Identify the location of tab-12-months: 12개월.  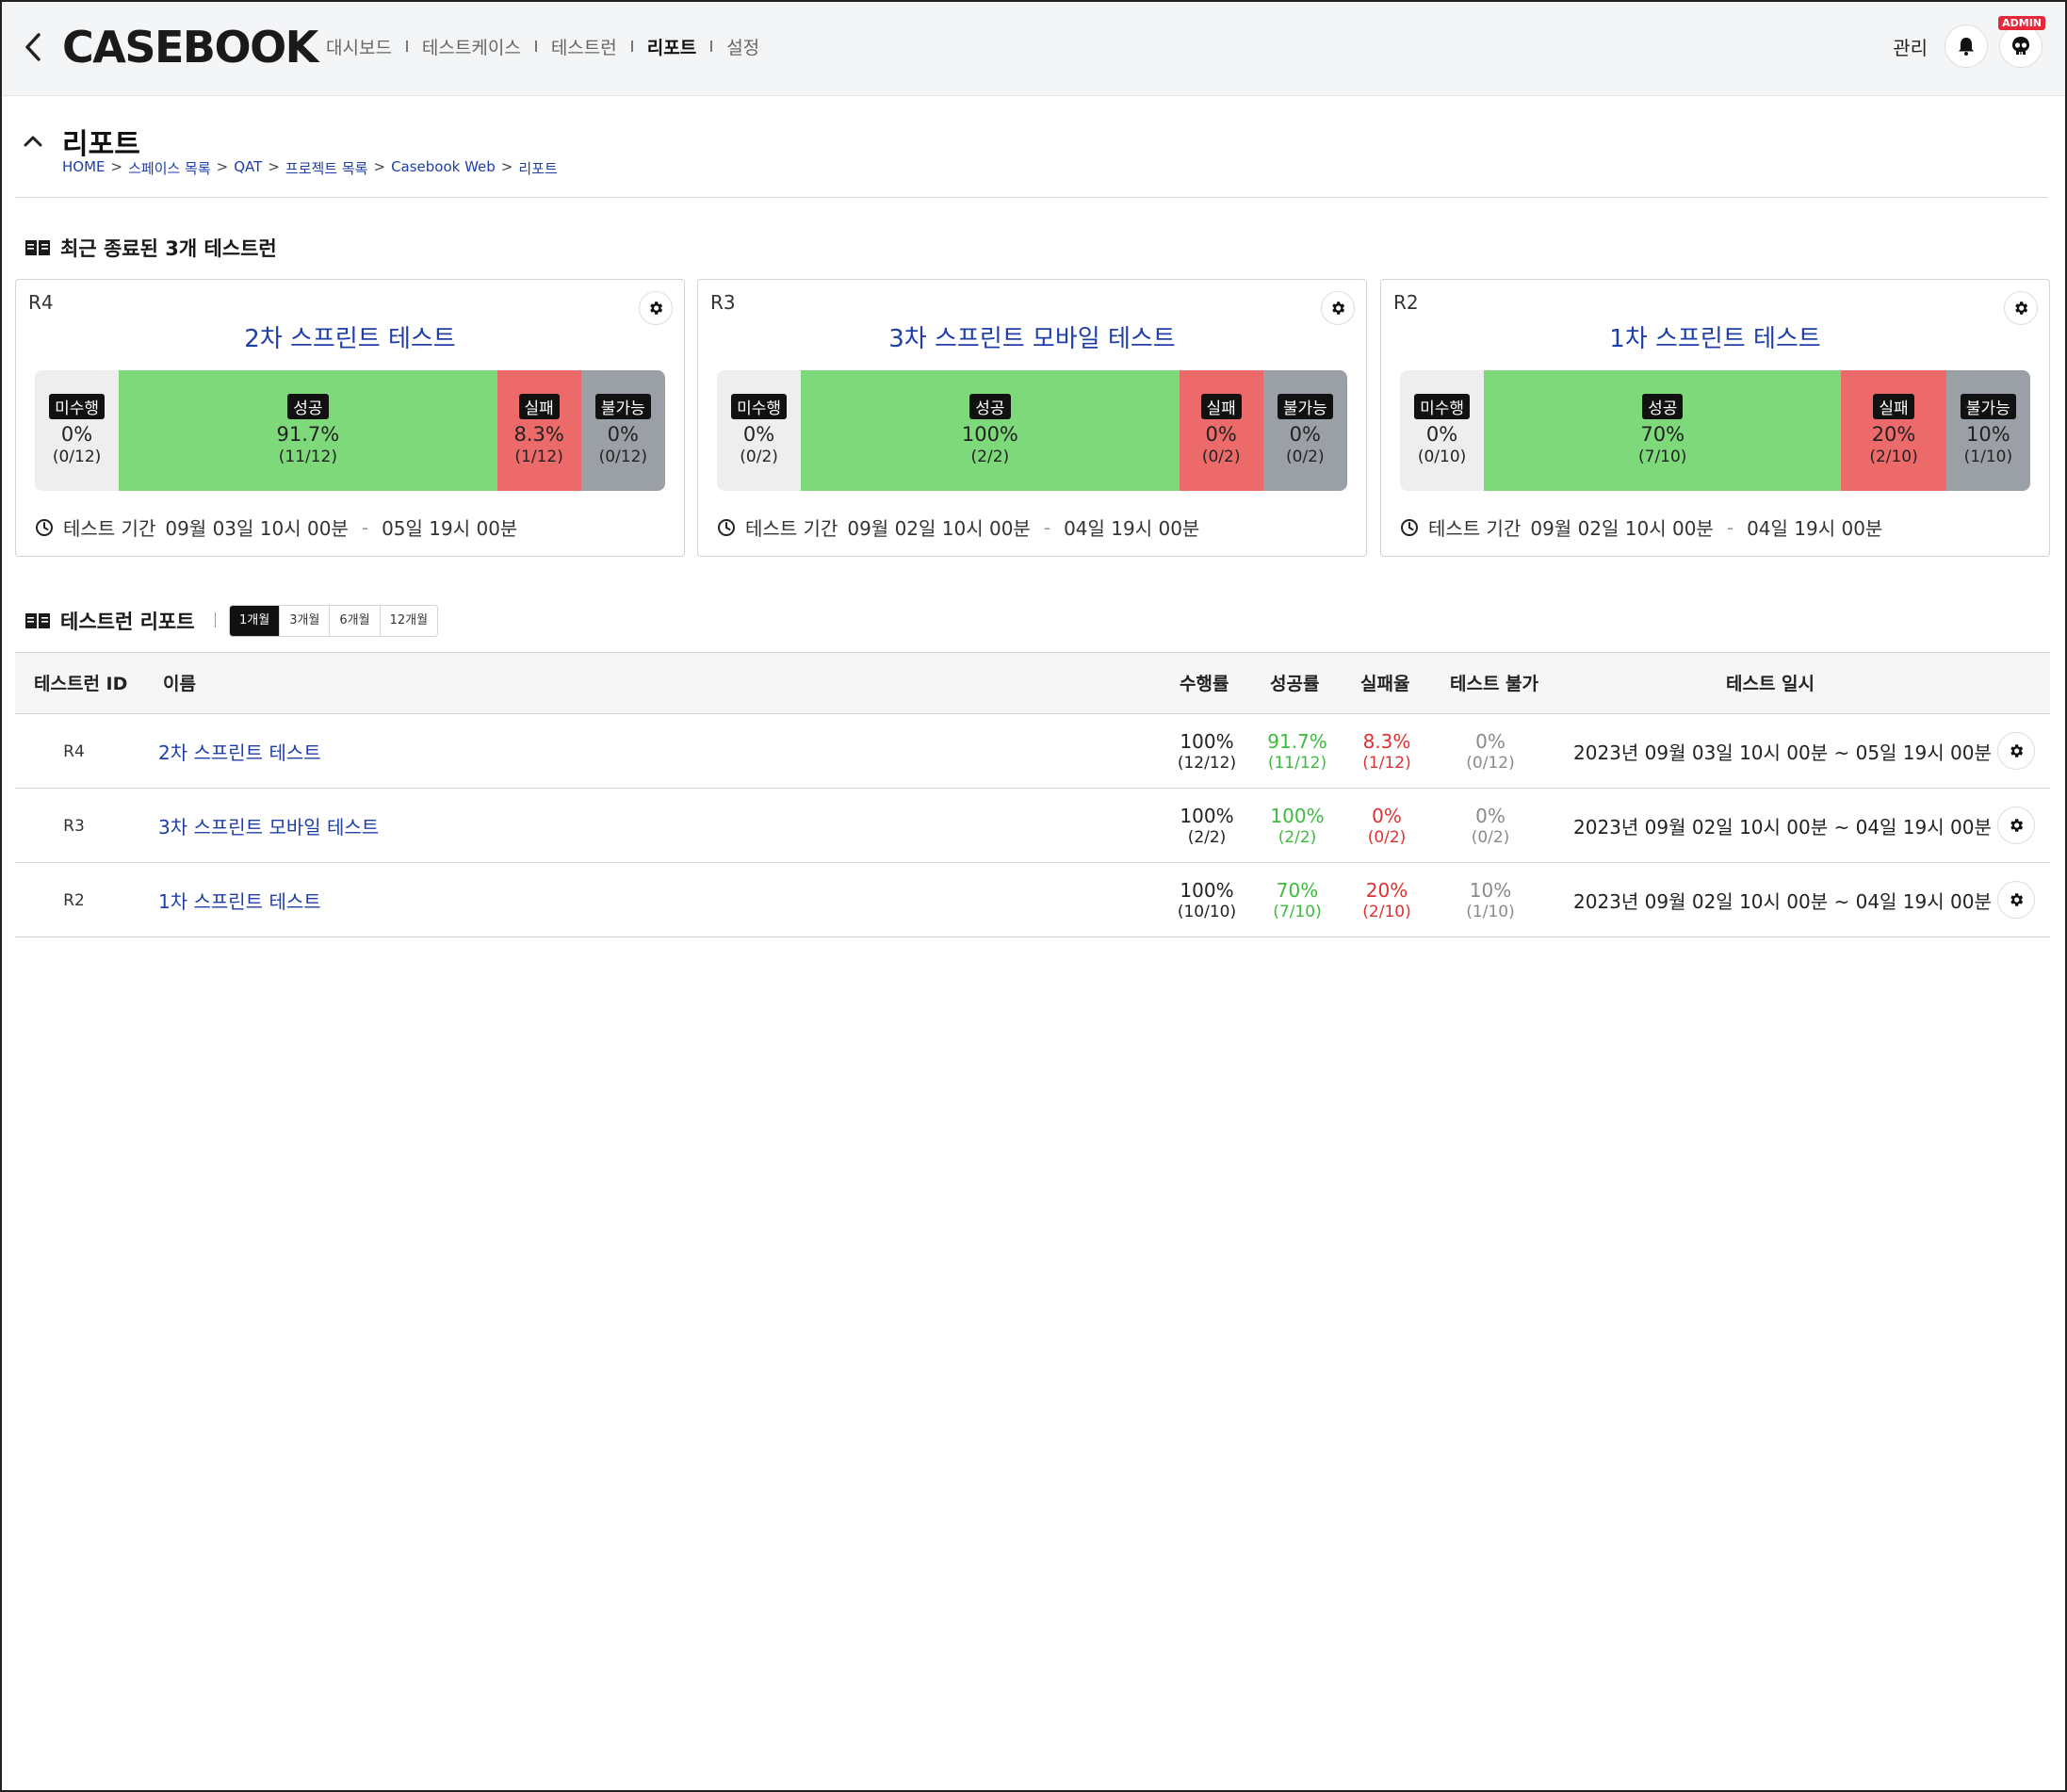
(409, 621).